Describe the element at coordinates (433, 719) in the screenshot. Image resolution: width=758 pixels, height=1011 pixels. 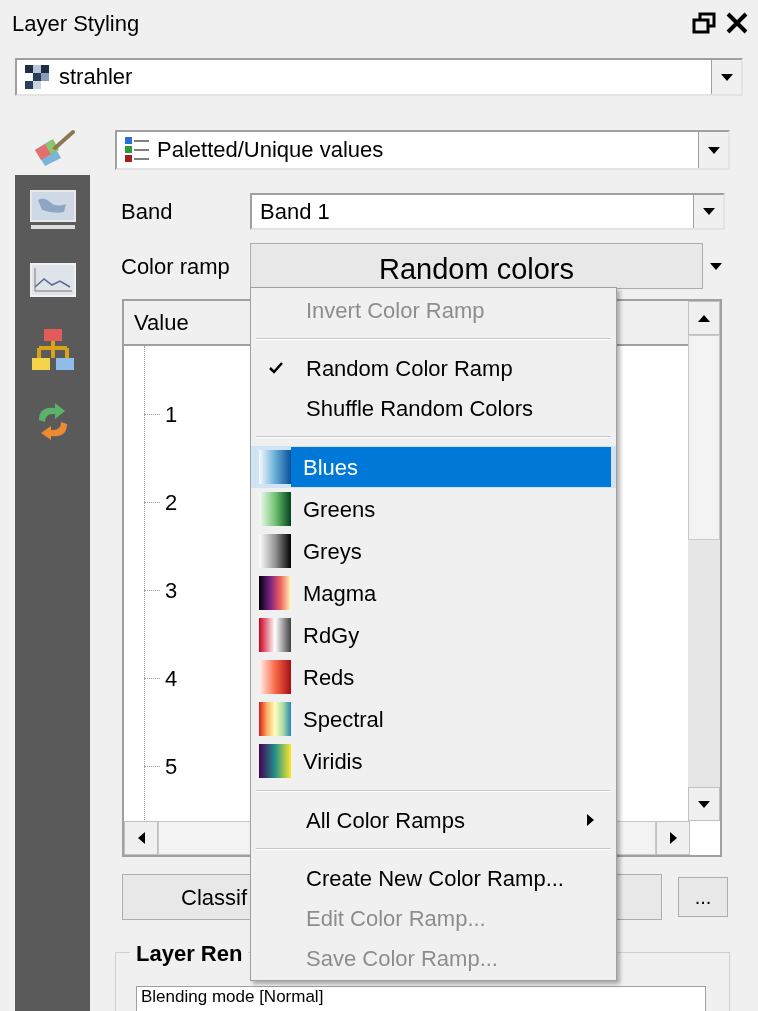
I see `color-ramp-menu-item: Spectral` at that location.